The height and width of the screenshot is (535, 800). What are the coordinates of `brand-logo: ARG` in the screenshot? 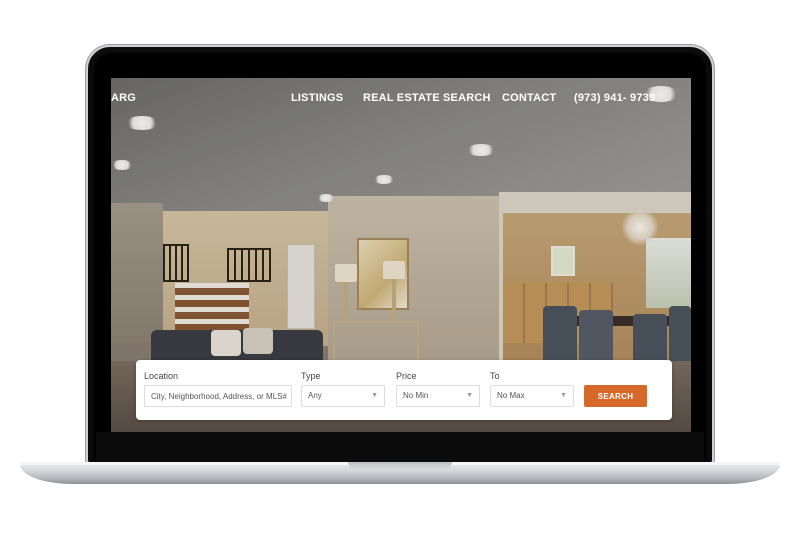 It's located at (123, 98).